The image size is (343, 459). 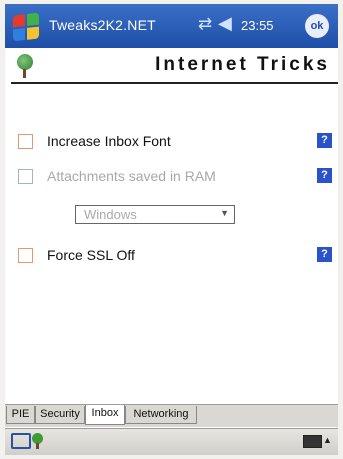 I want to click on option-attachments-saved-in-ram: Attachments saved in RAM, so click(x=117, y=176).